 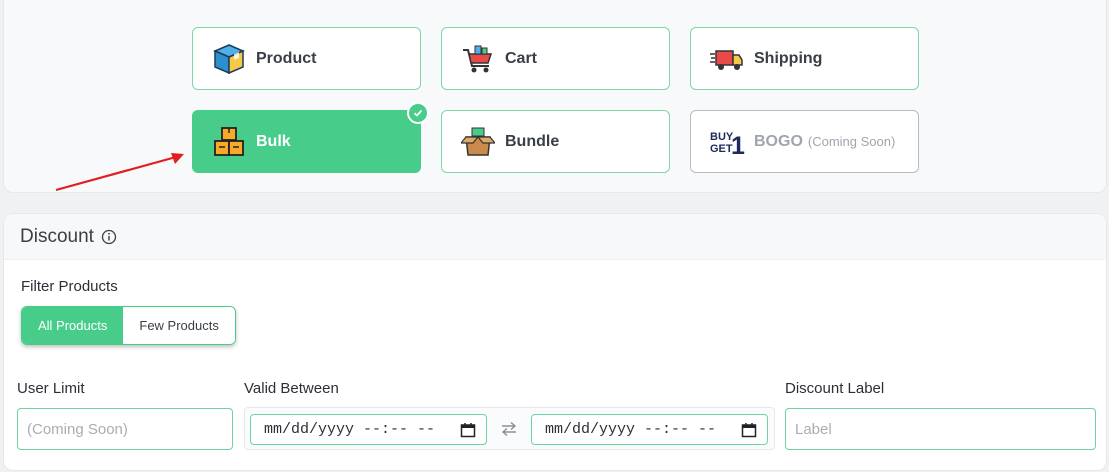 I want to click on valid-between-range: mm/dd/yyyy --:-- -- mm/dd/yyyy --:-- --, so click(x=509, y=428).